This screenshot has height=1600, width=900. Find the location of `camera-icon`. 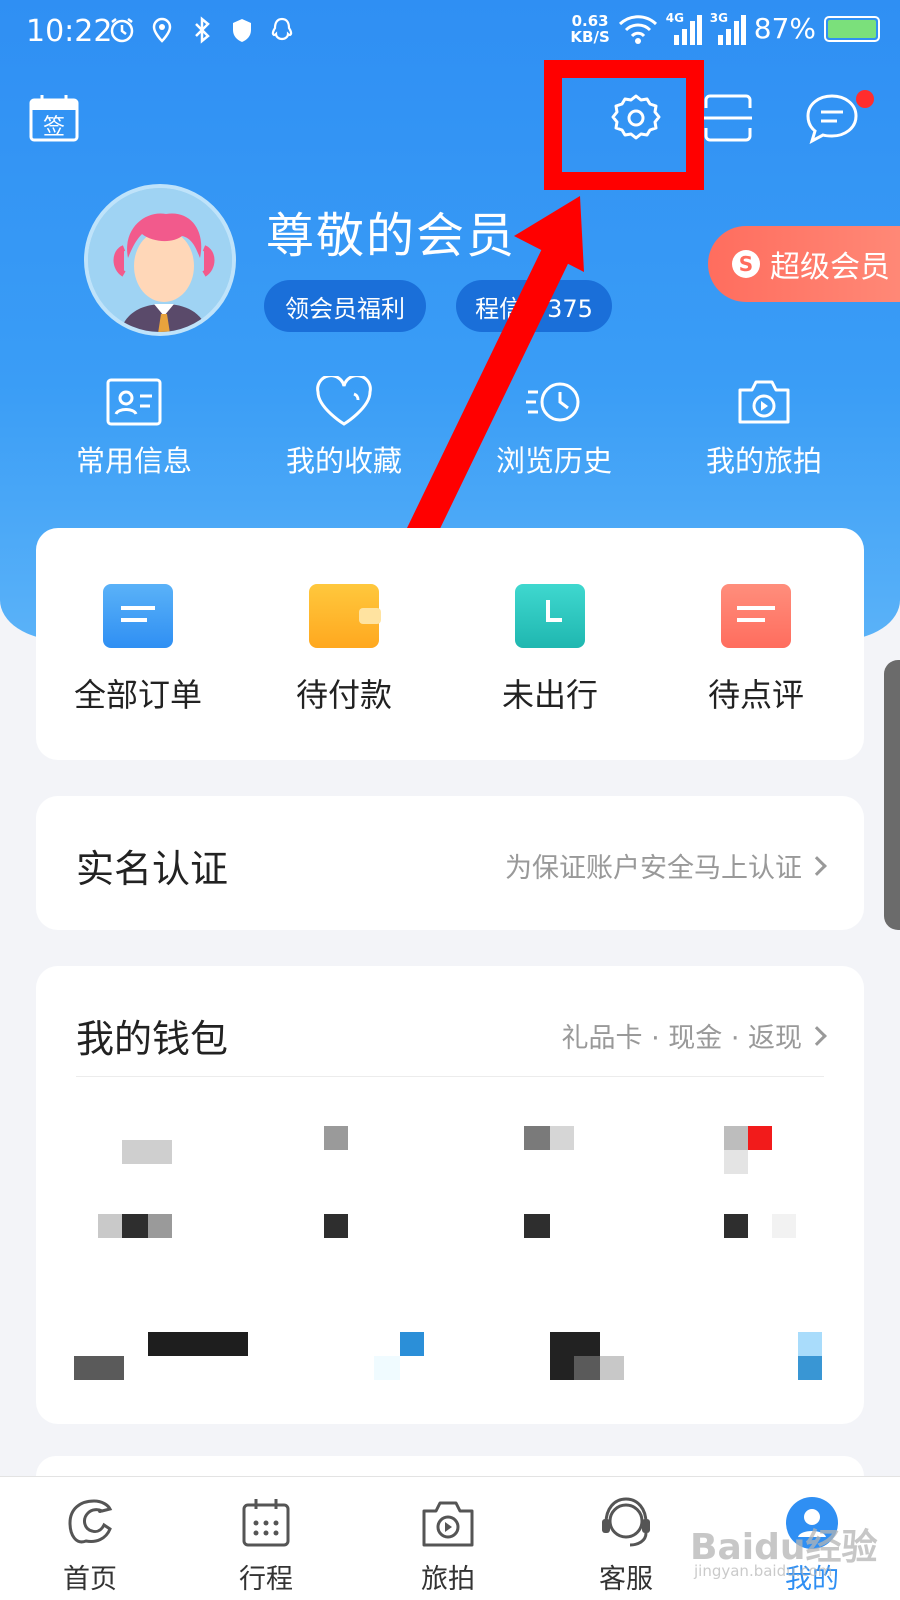

camera-icon is located at coordinates (764, 402).